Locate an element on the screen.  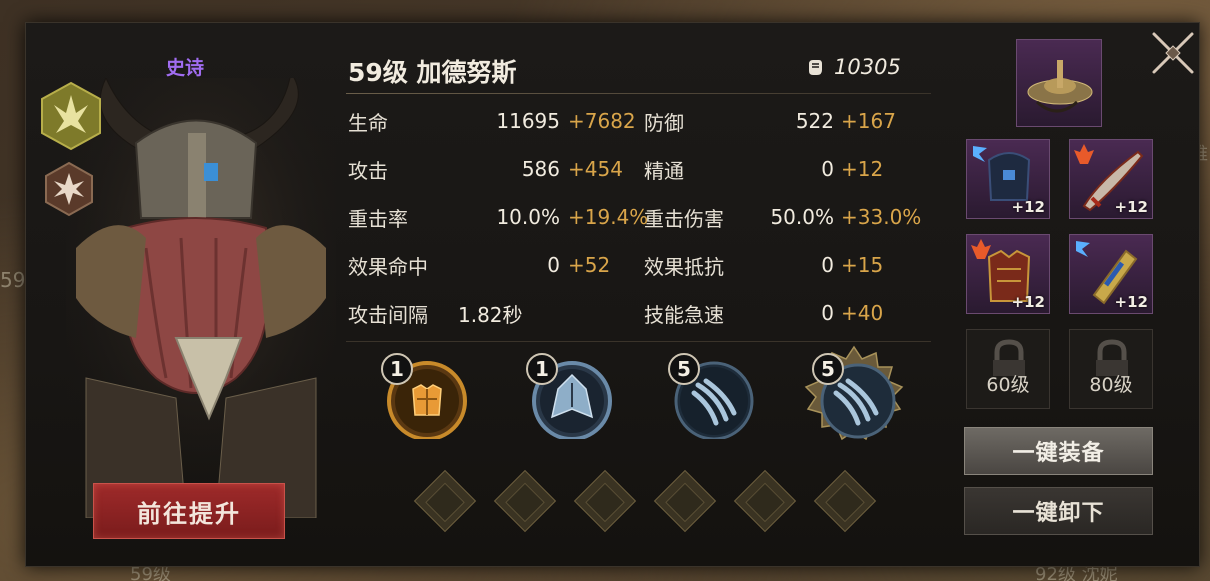
skills-divider is located at coordinates (638, 341).